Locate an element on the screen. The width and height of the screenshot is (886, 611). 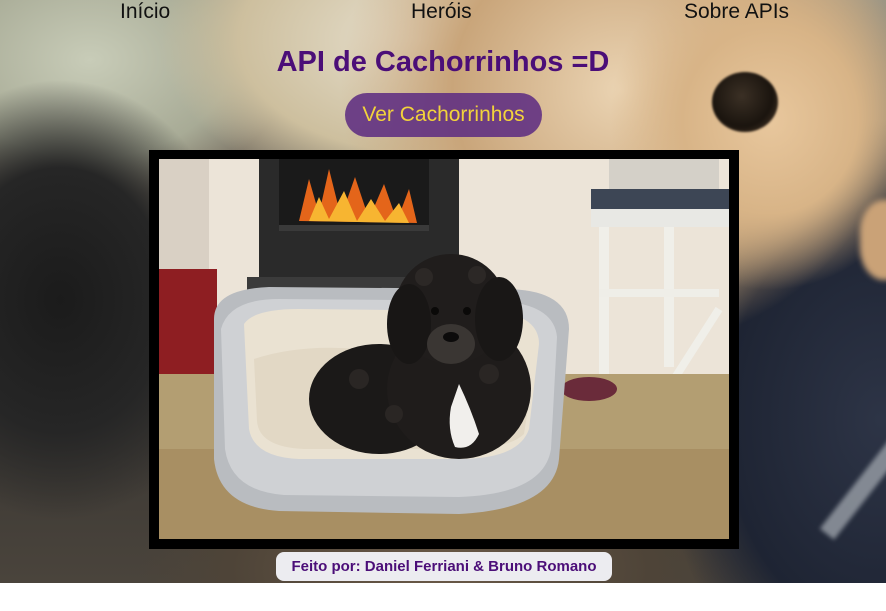
background-dog-snout is located at coordinates (873, 240).